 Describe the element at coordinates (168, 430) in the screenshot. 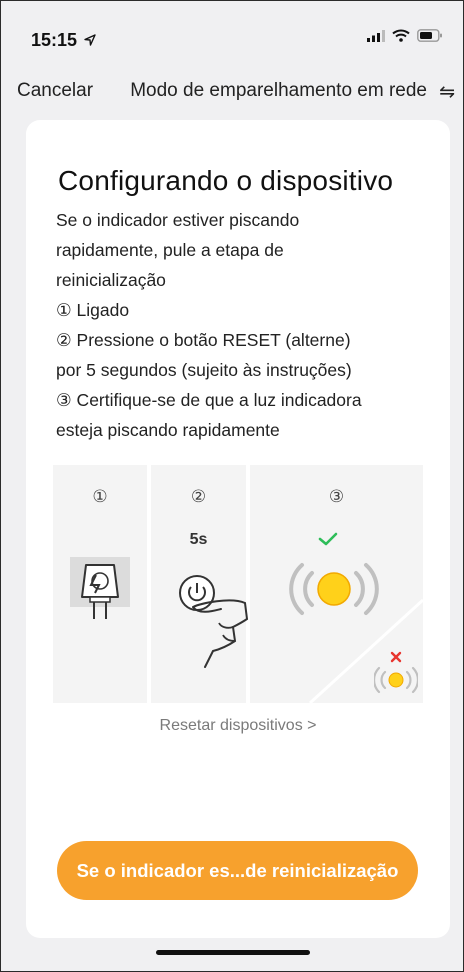

I see `desc-line: esteja piscando rapidamente` at that location.